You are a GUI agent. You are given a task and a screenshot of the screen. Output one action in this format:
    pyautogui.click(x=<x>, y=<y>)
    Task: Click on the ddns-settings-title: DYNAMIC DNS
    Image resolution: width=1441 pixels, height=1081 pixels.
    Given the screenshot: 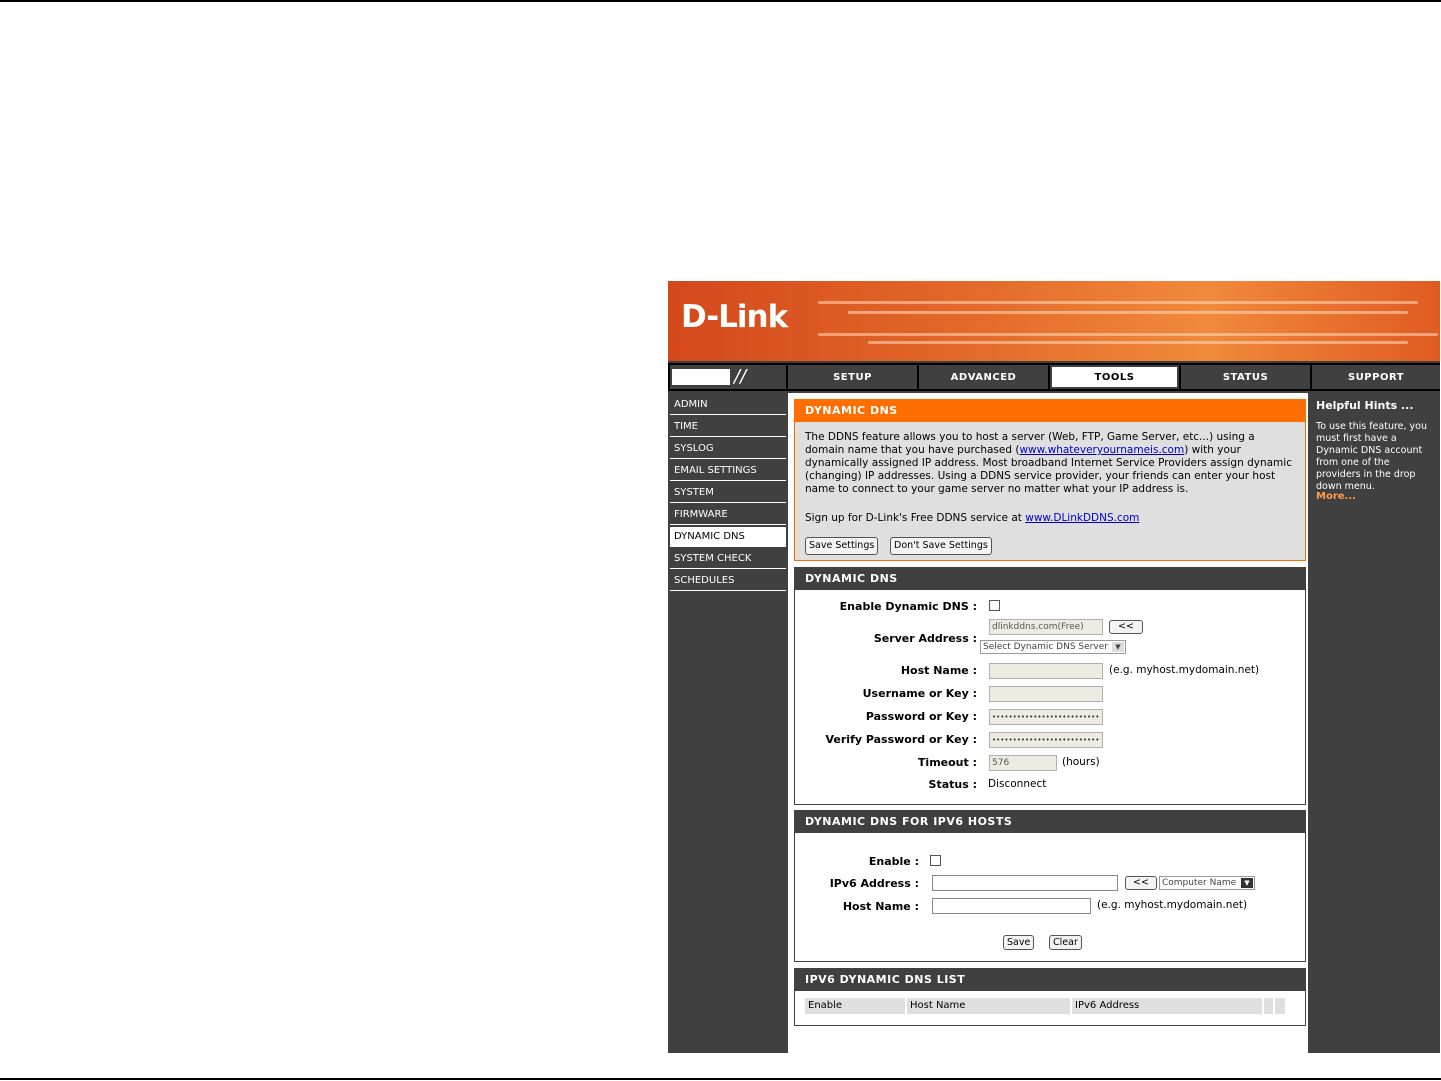 What is the action you would take?
    pyautogui.click(x=1050, y=579)
    